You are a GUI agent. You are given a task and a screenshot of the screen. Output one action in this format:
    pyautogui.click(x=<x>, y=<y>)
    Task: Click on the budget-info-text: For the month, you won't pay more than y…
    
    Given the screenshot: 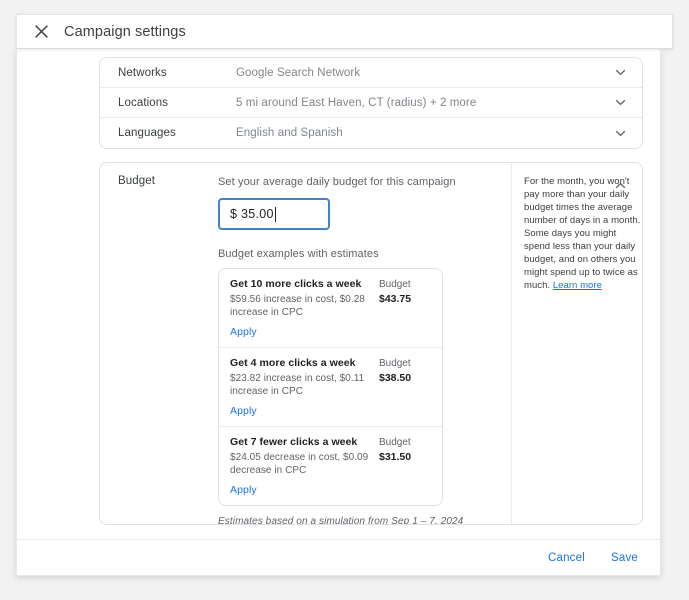 What is the action you would take?
    pyautogui.click(x=582, y=233)
    